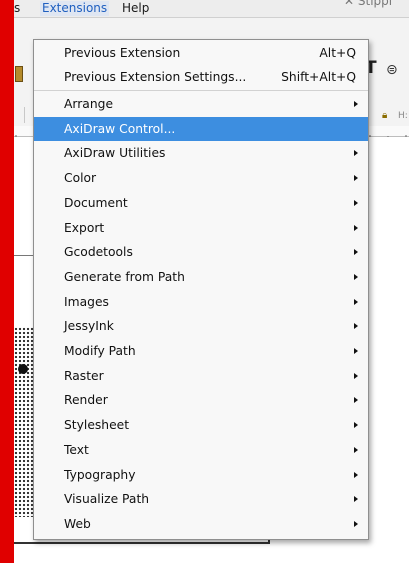 The height and width of the screenshot is (563, 409). I want to click on menu-item-shortcut: Shift+Alt+Q, so click(318, 77).